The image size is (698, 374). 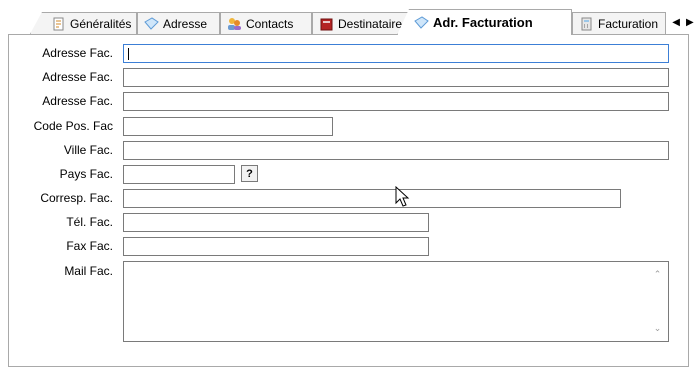 What do you see at coordinates (88, 150) in the screenshot?
I see `ville-label: Ville Fac.` at bounding box center [88, 150].